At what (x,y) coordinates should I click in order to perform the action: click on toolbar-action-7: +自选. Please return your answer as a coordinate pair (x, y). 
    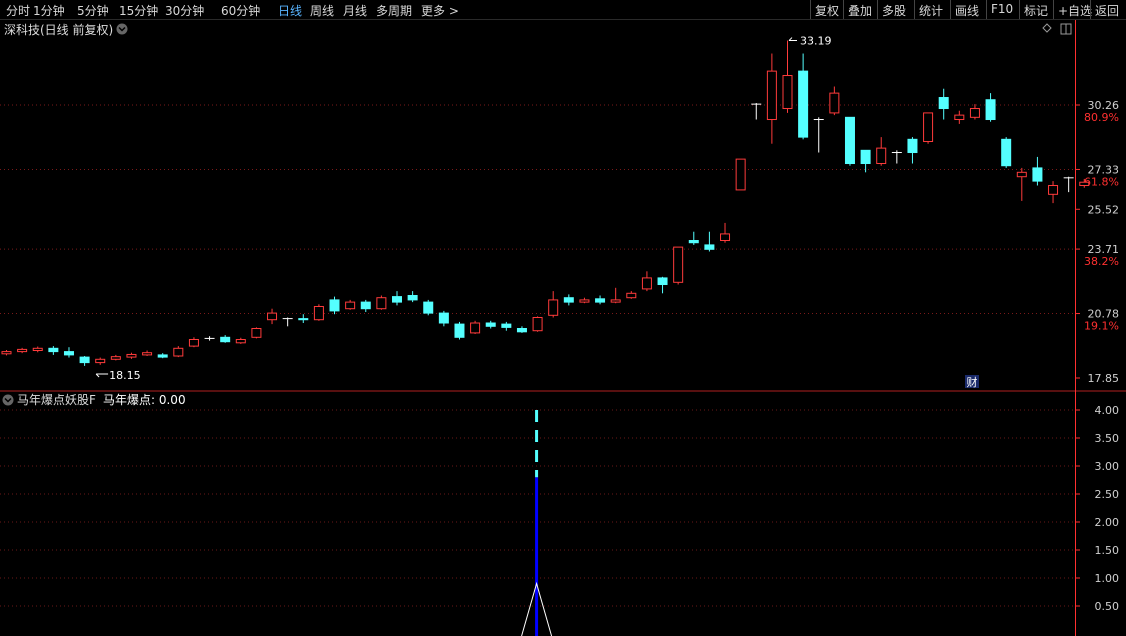
    Looking at the image, I should click on (1075, 10).